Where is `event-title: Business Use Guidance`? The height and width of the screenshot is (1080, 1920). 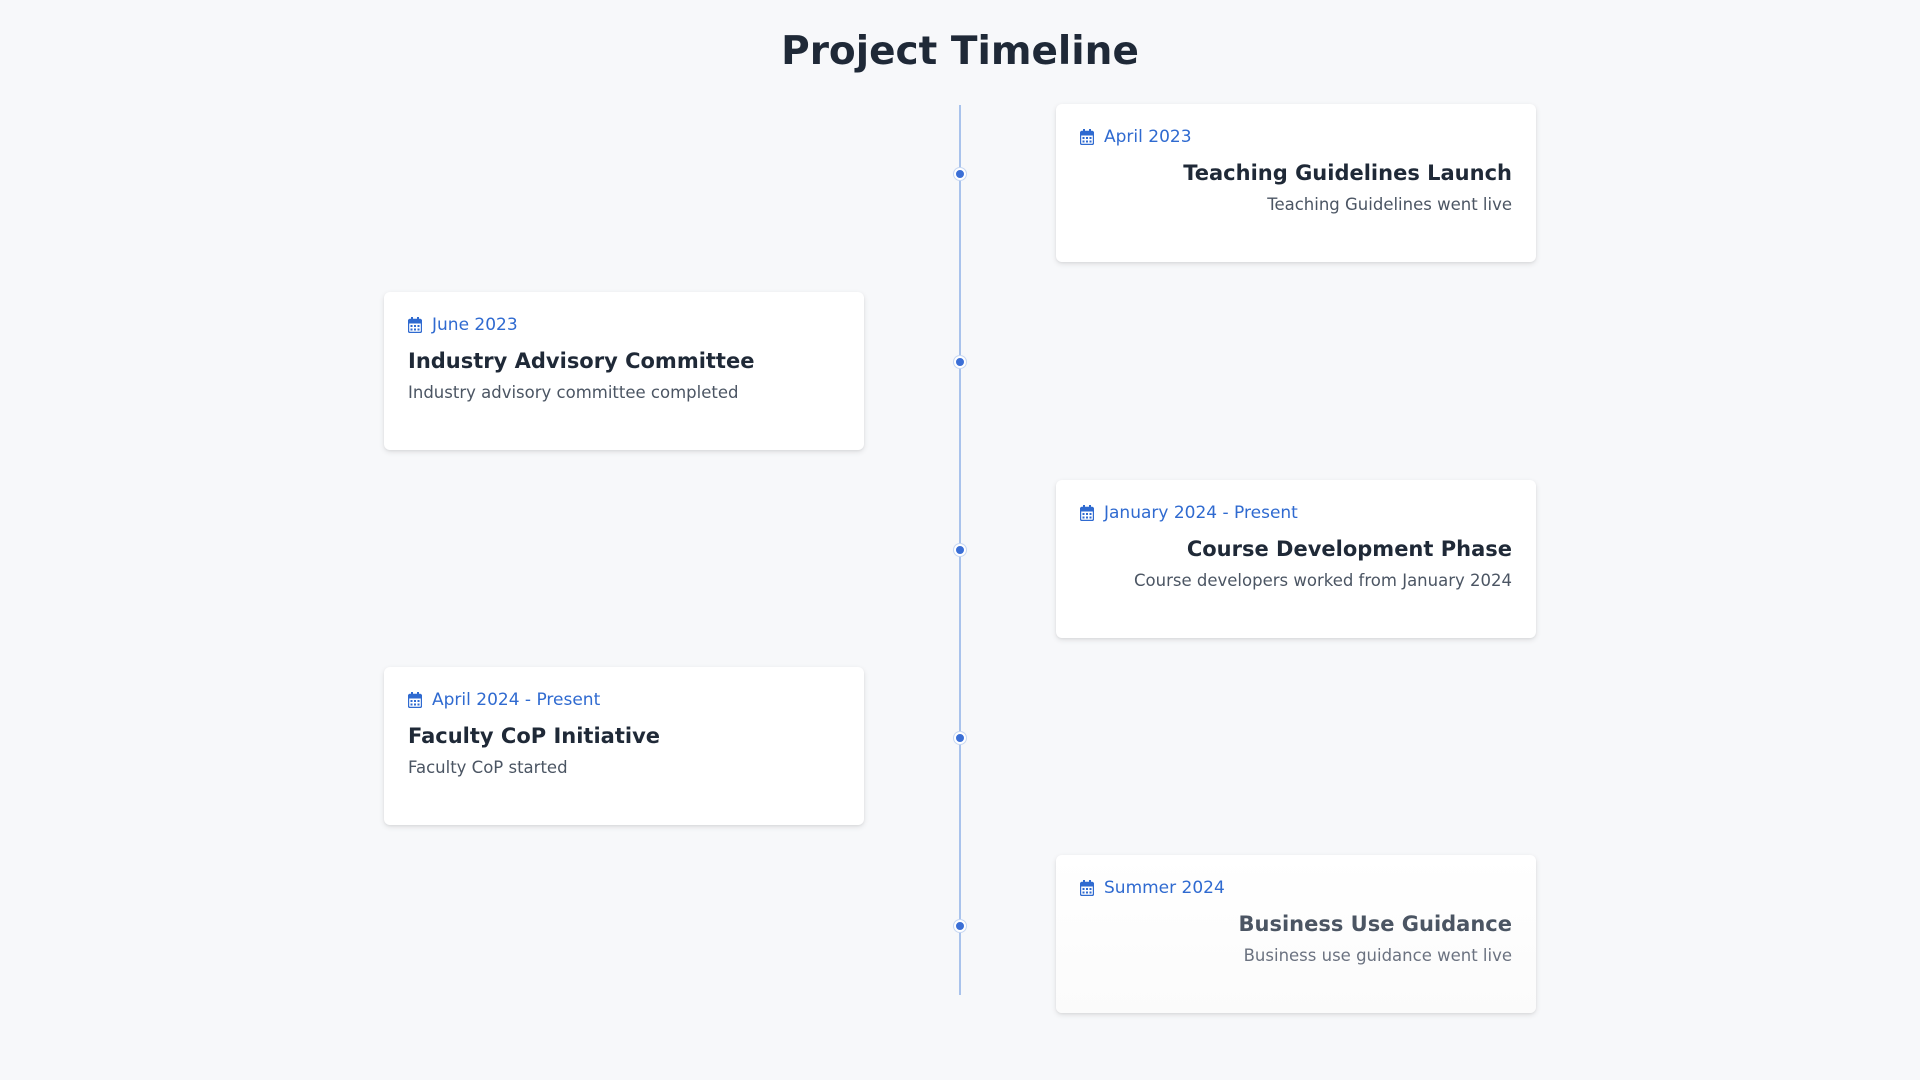
event-title: Business Use Guidance is located at coordinates (1375, 924).